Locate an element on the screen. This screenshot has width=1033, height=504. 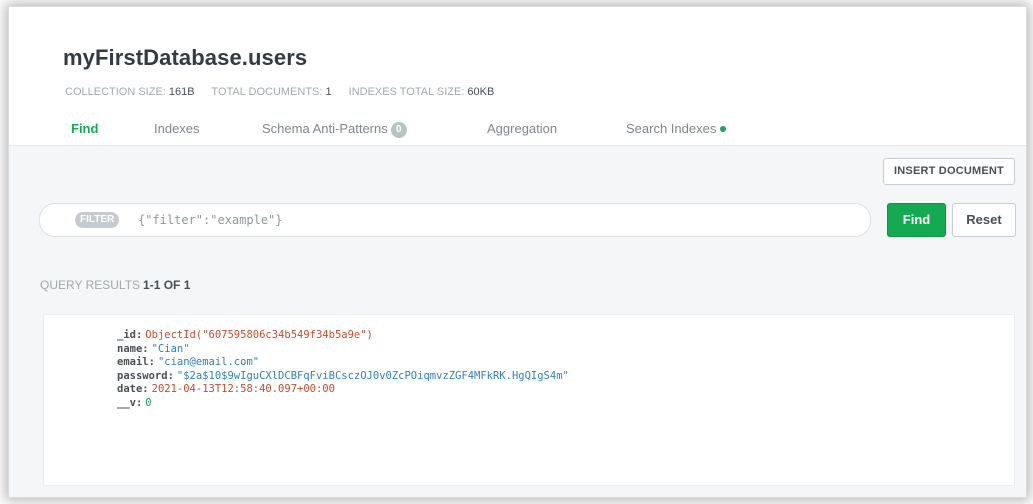
field-key: __v is located at coordinates (126, 402).